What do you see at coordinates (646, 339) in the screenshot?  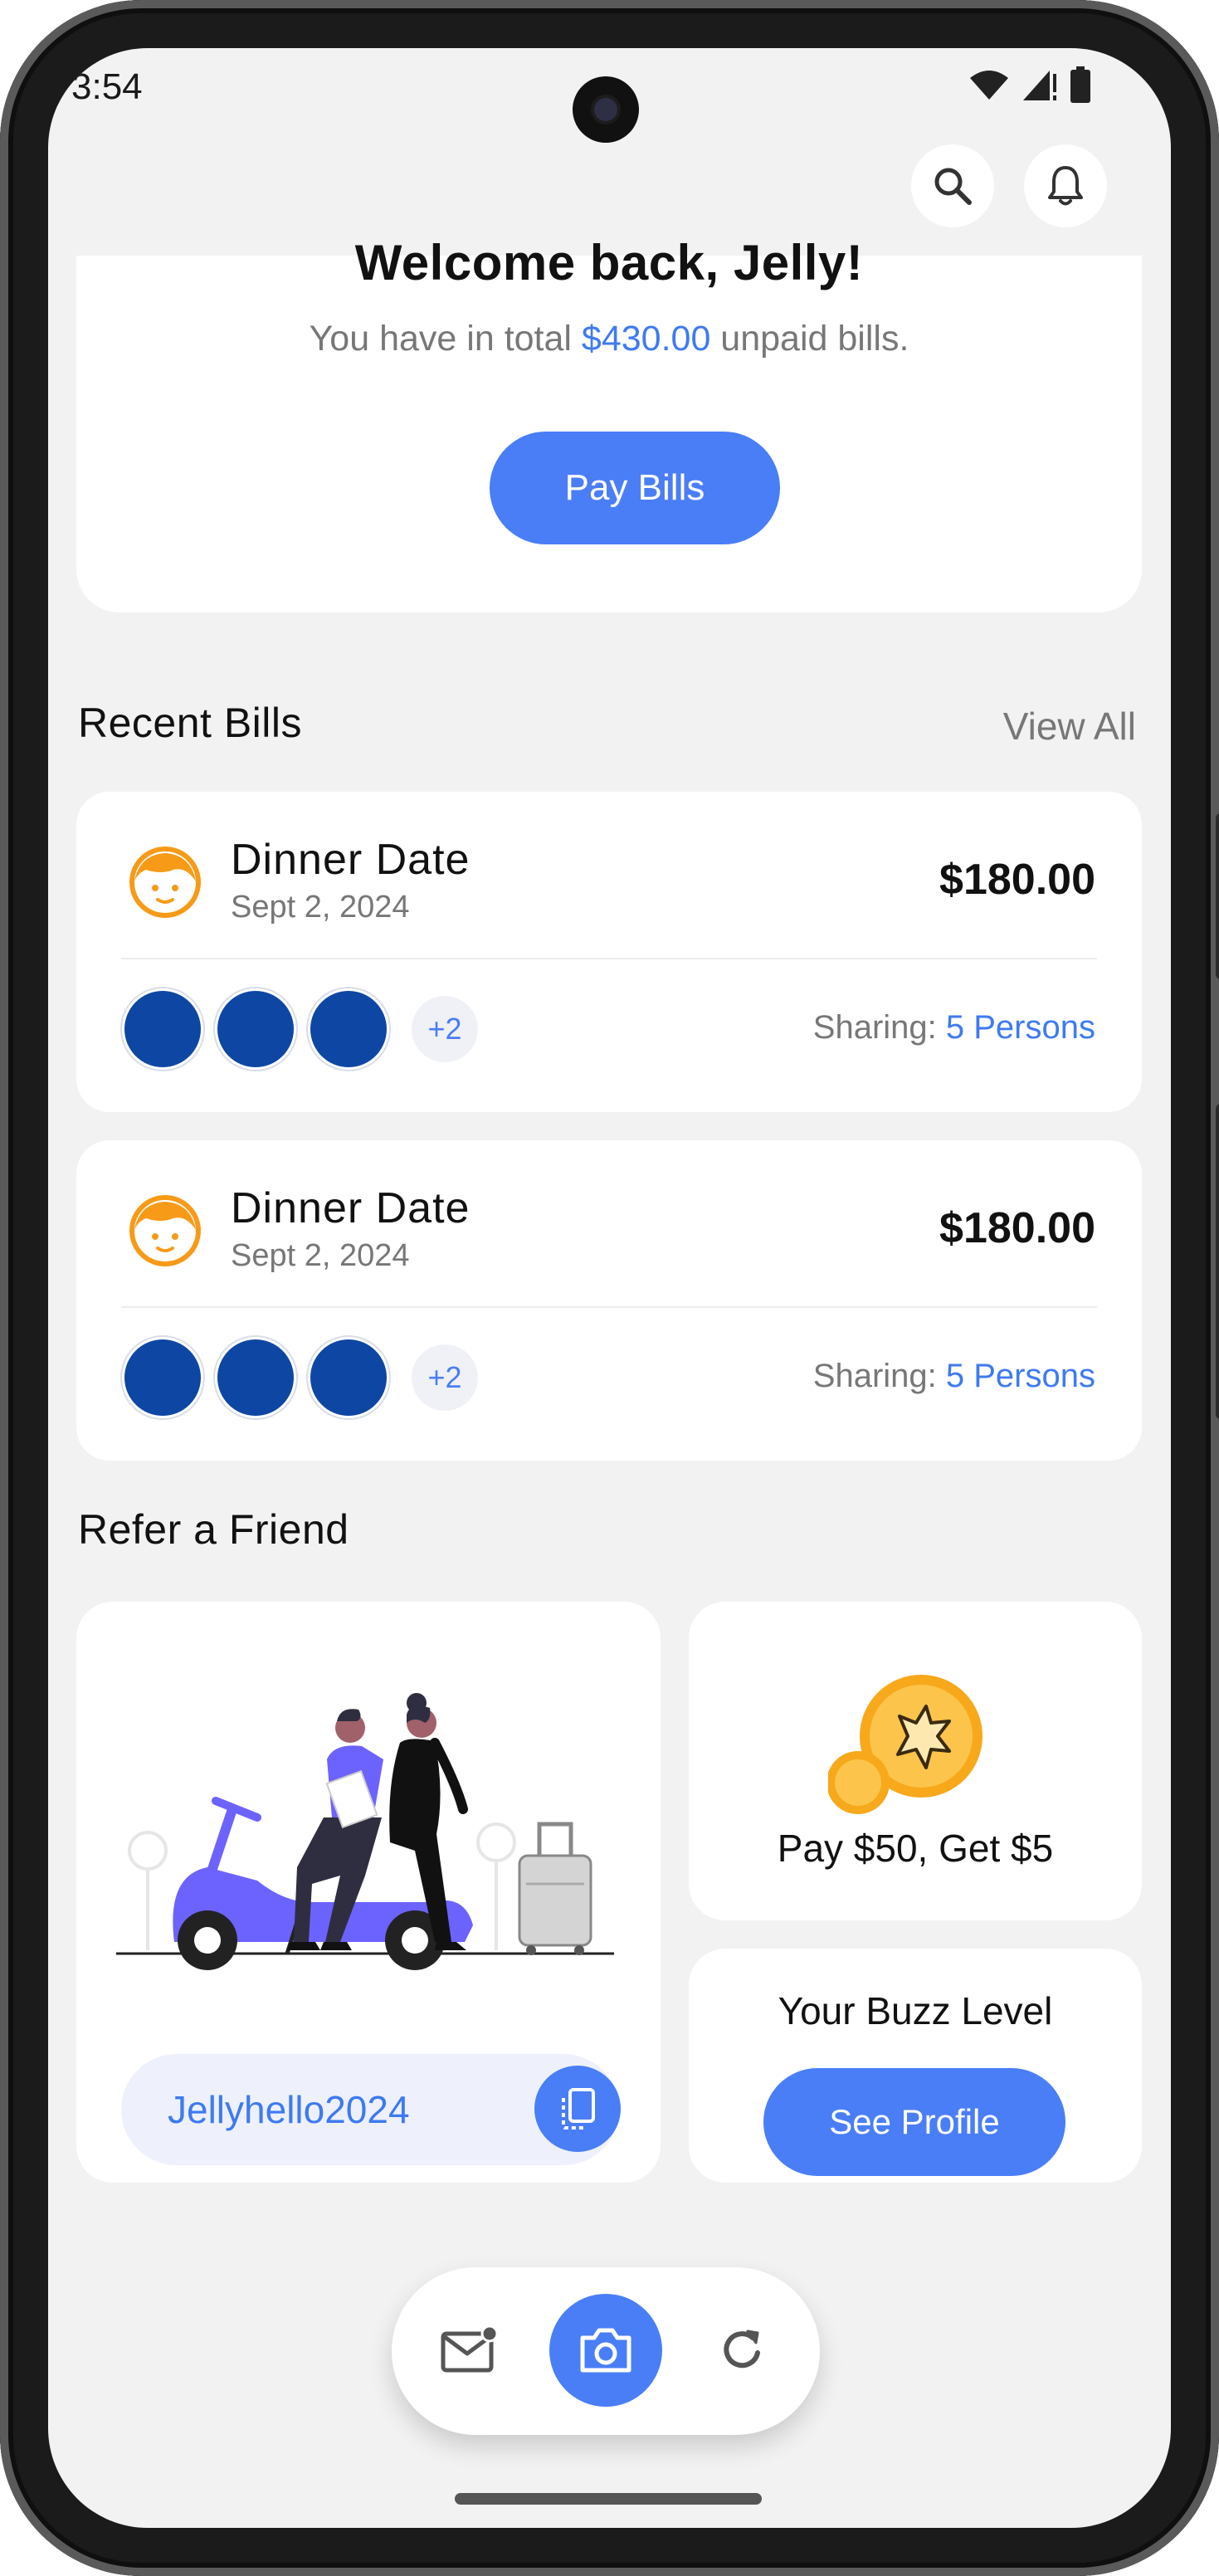 I see `unpaid-total: $430.00` at bounding box center [646, 339].